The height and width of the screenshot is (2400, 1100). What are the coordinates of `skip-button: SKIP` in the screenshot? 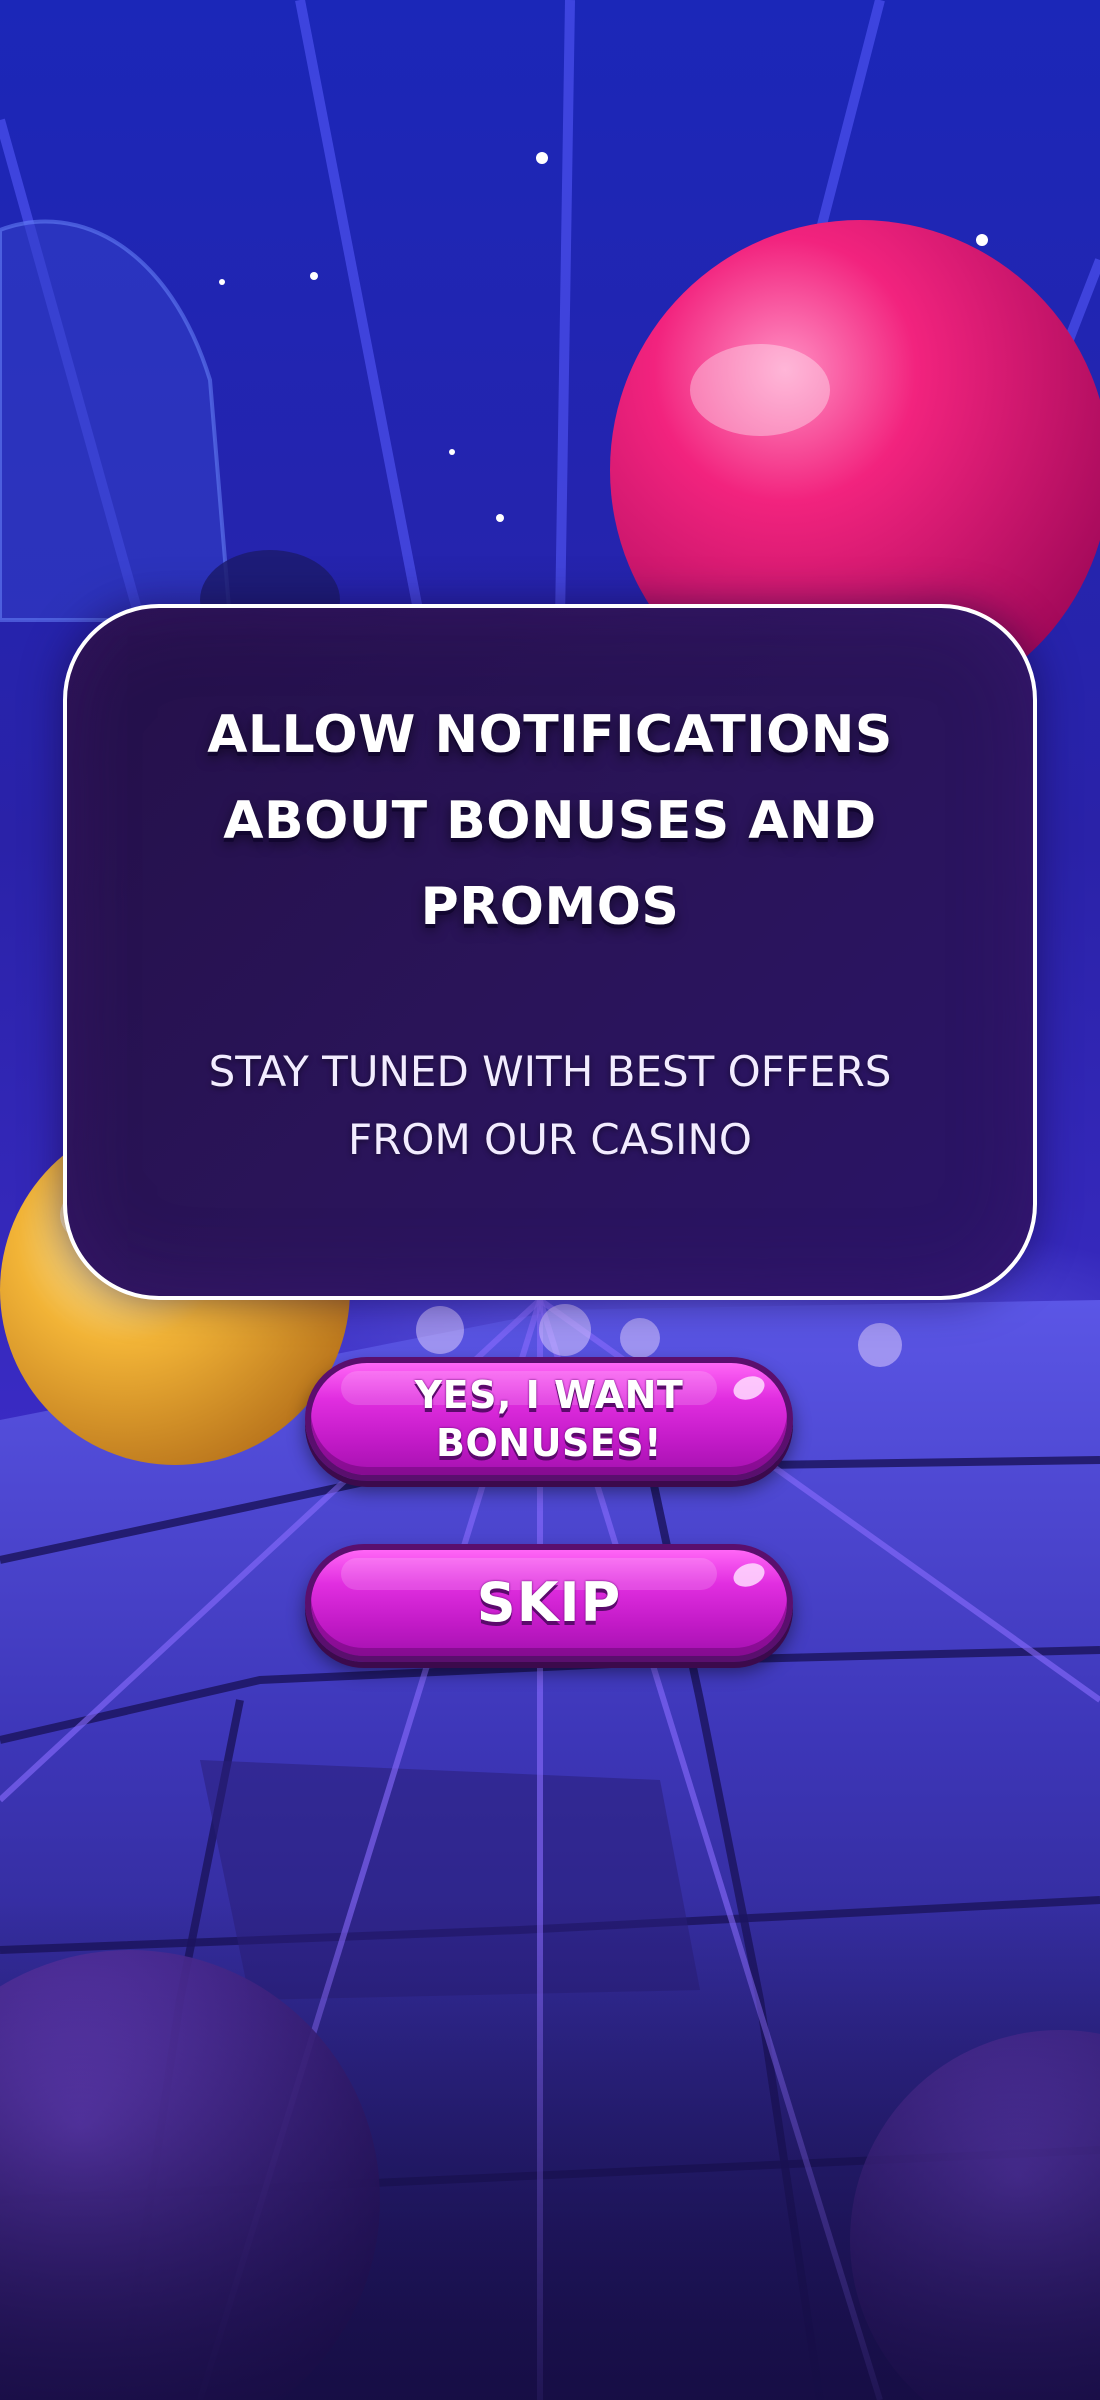 It's located at (549, 1603).